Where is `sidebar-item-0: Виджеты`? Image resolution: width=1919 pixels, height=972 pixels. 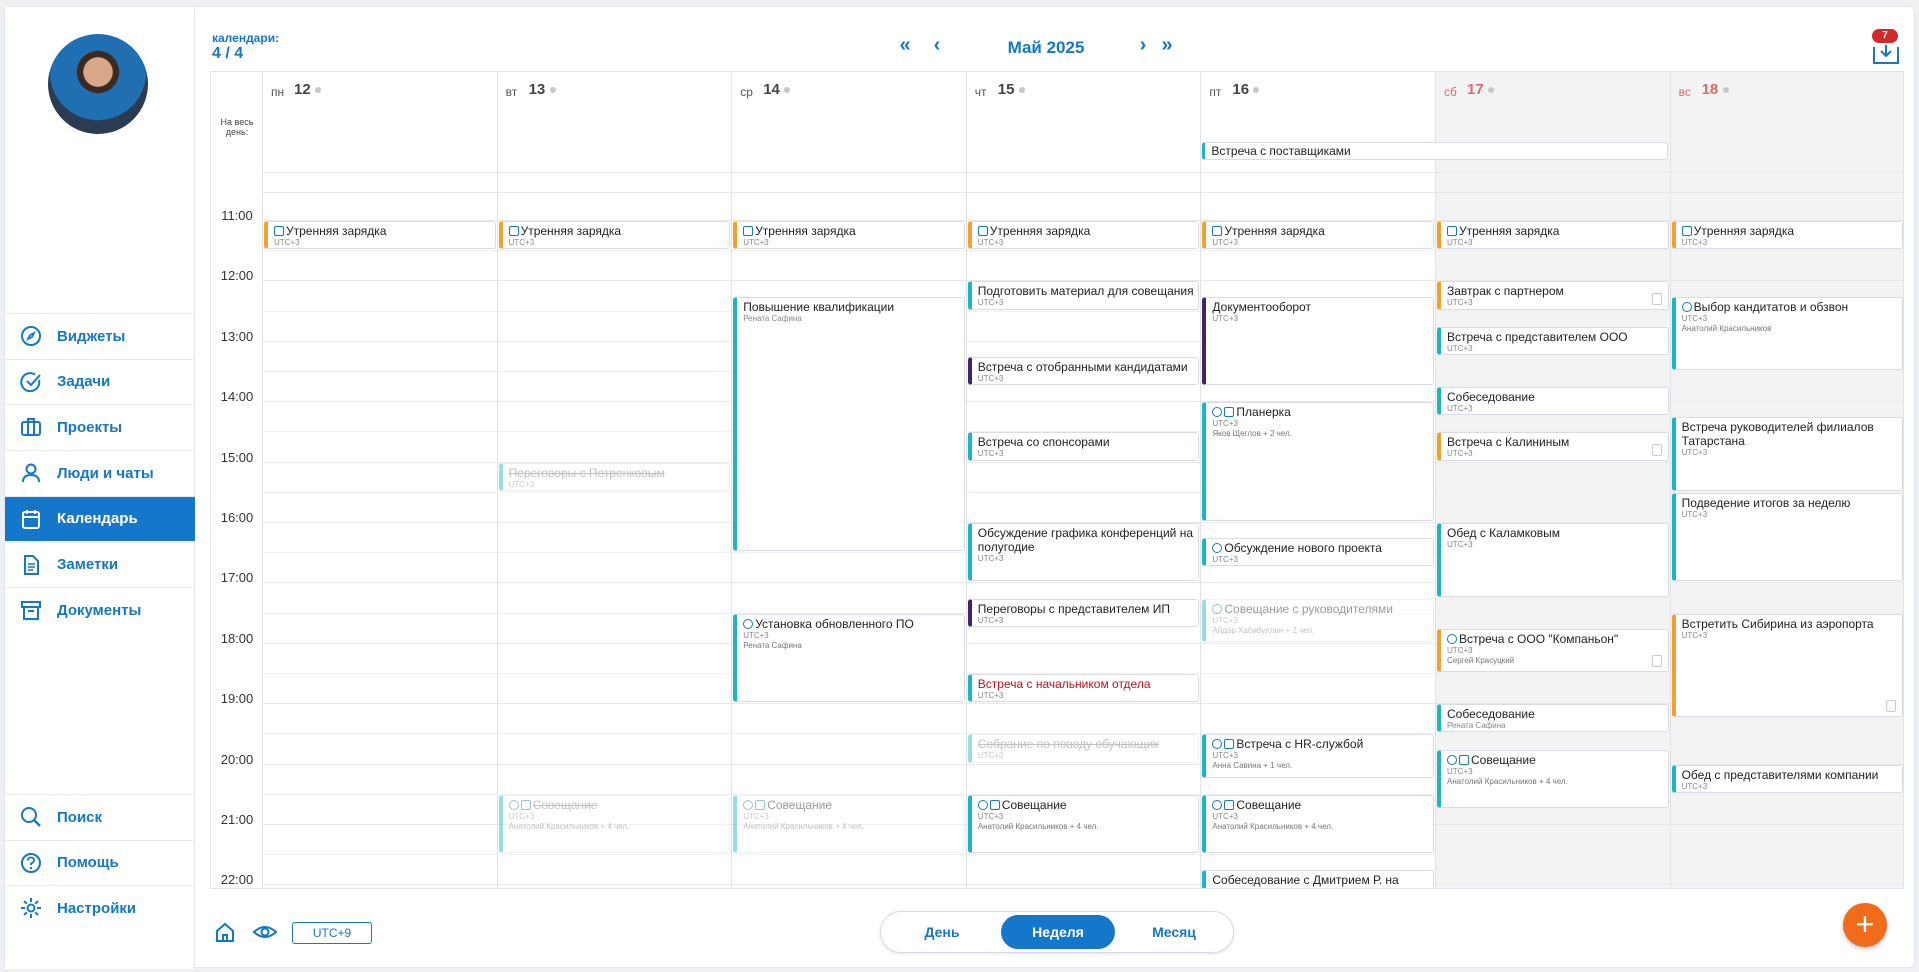 sidebar-item-0: Виджеты is located at coordinates (100, 335).